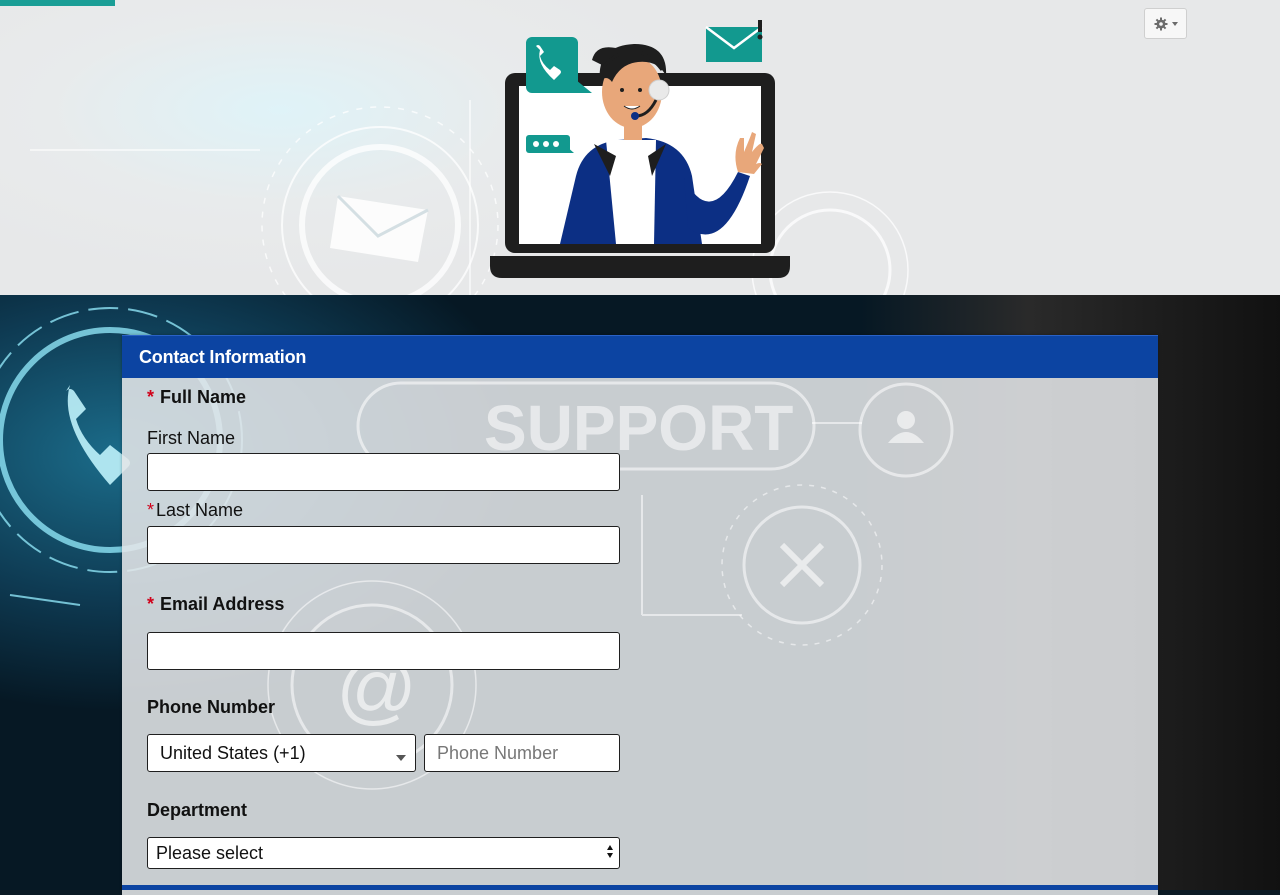  What do you see at coordinates (197, 810) in the screenshot?
I see `department-label: Department` at bounding box center [197, 810].